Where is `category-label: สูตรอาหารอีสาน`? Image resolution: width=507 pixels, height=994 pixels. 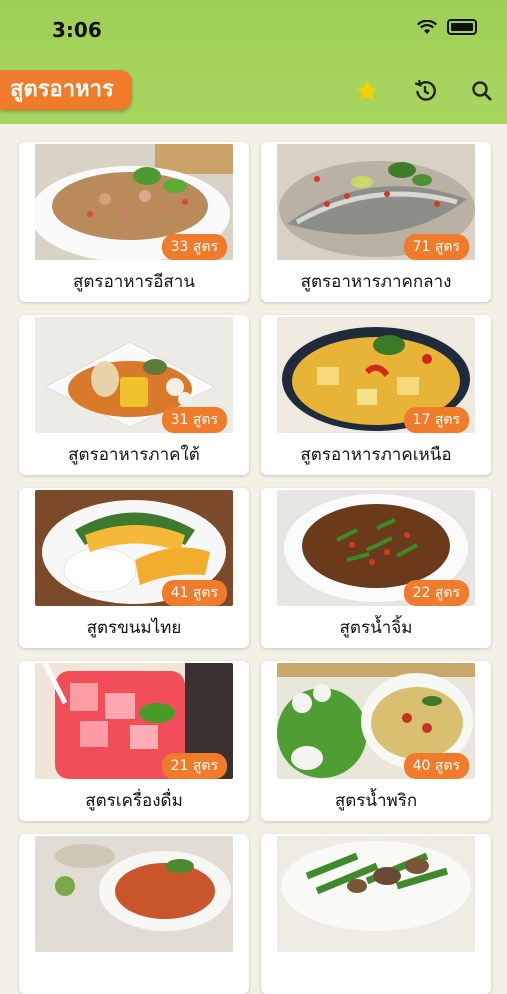
category-label: สูตรอาหารอีสาน is located at coordinates (134, 282).